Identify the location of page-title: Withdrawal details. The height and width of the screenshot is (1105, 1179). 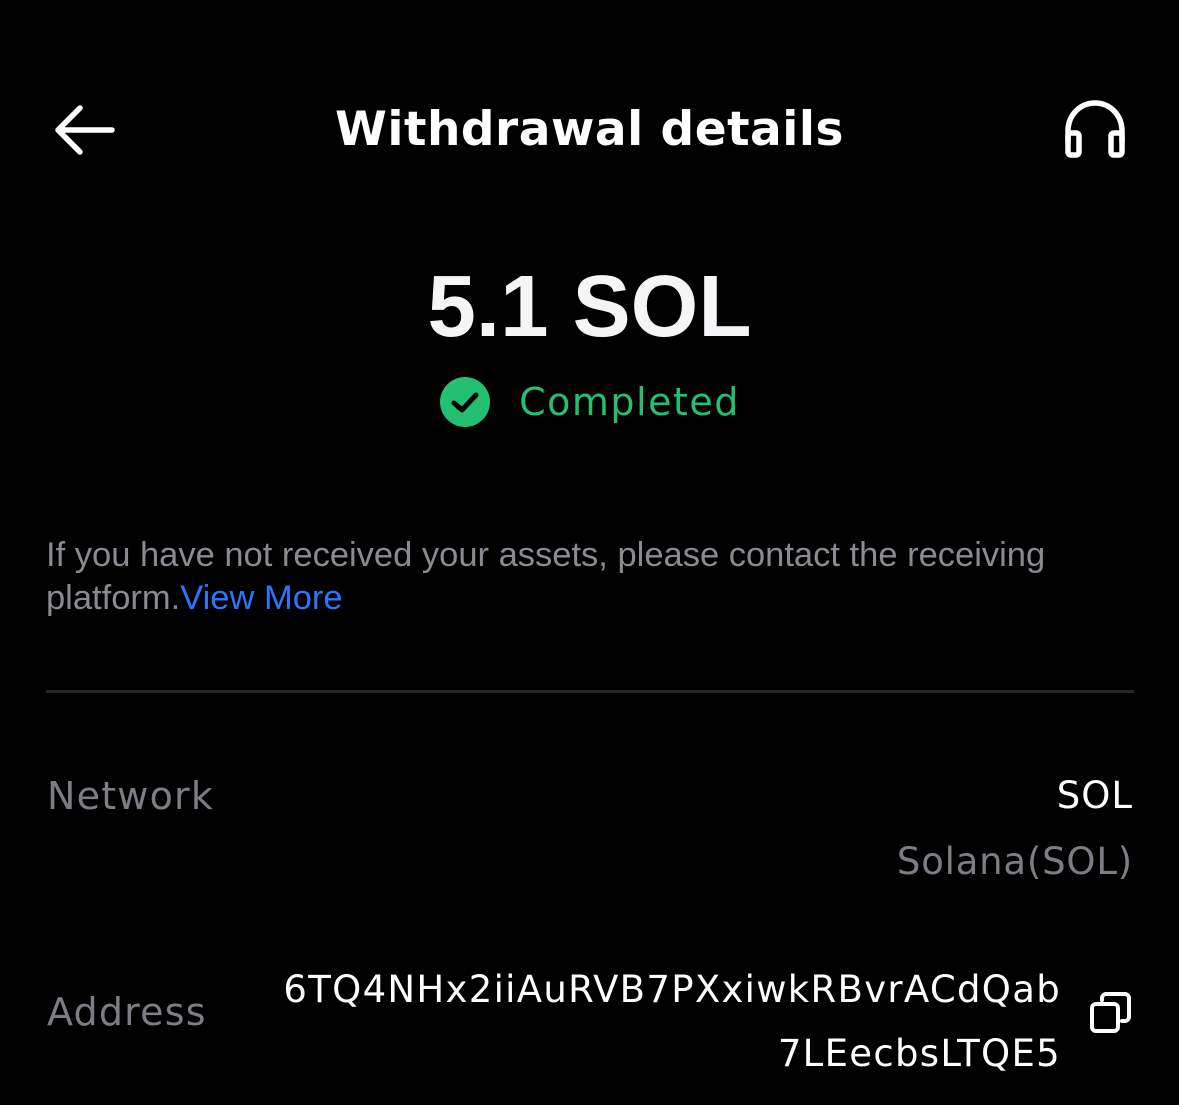
(589, 129).